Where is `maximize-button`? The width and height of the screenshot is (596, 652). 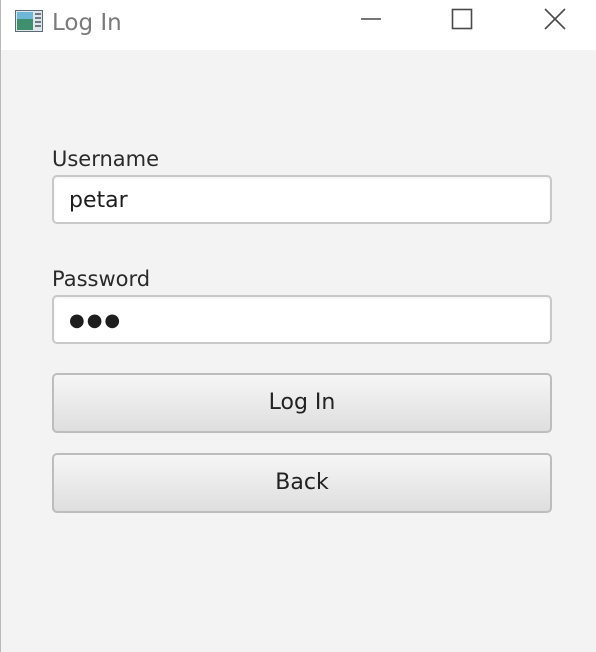 maximize-button is located at coordinates (462, 21).